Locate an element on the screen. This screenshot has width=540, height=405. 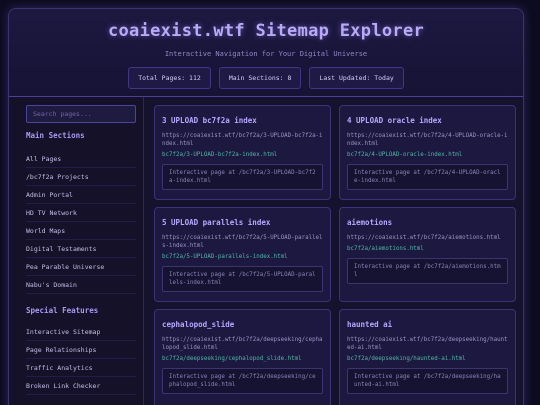
sidebar-item-traffic-analytics: Traffic Analytics is located at coordinates (81, 368).